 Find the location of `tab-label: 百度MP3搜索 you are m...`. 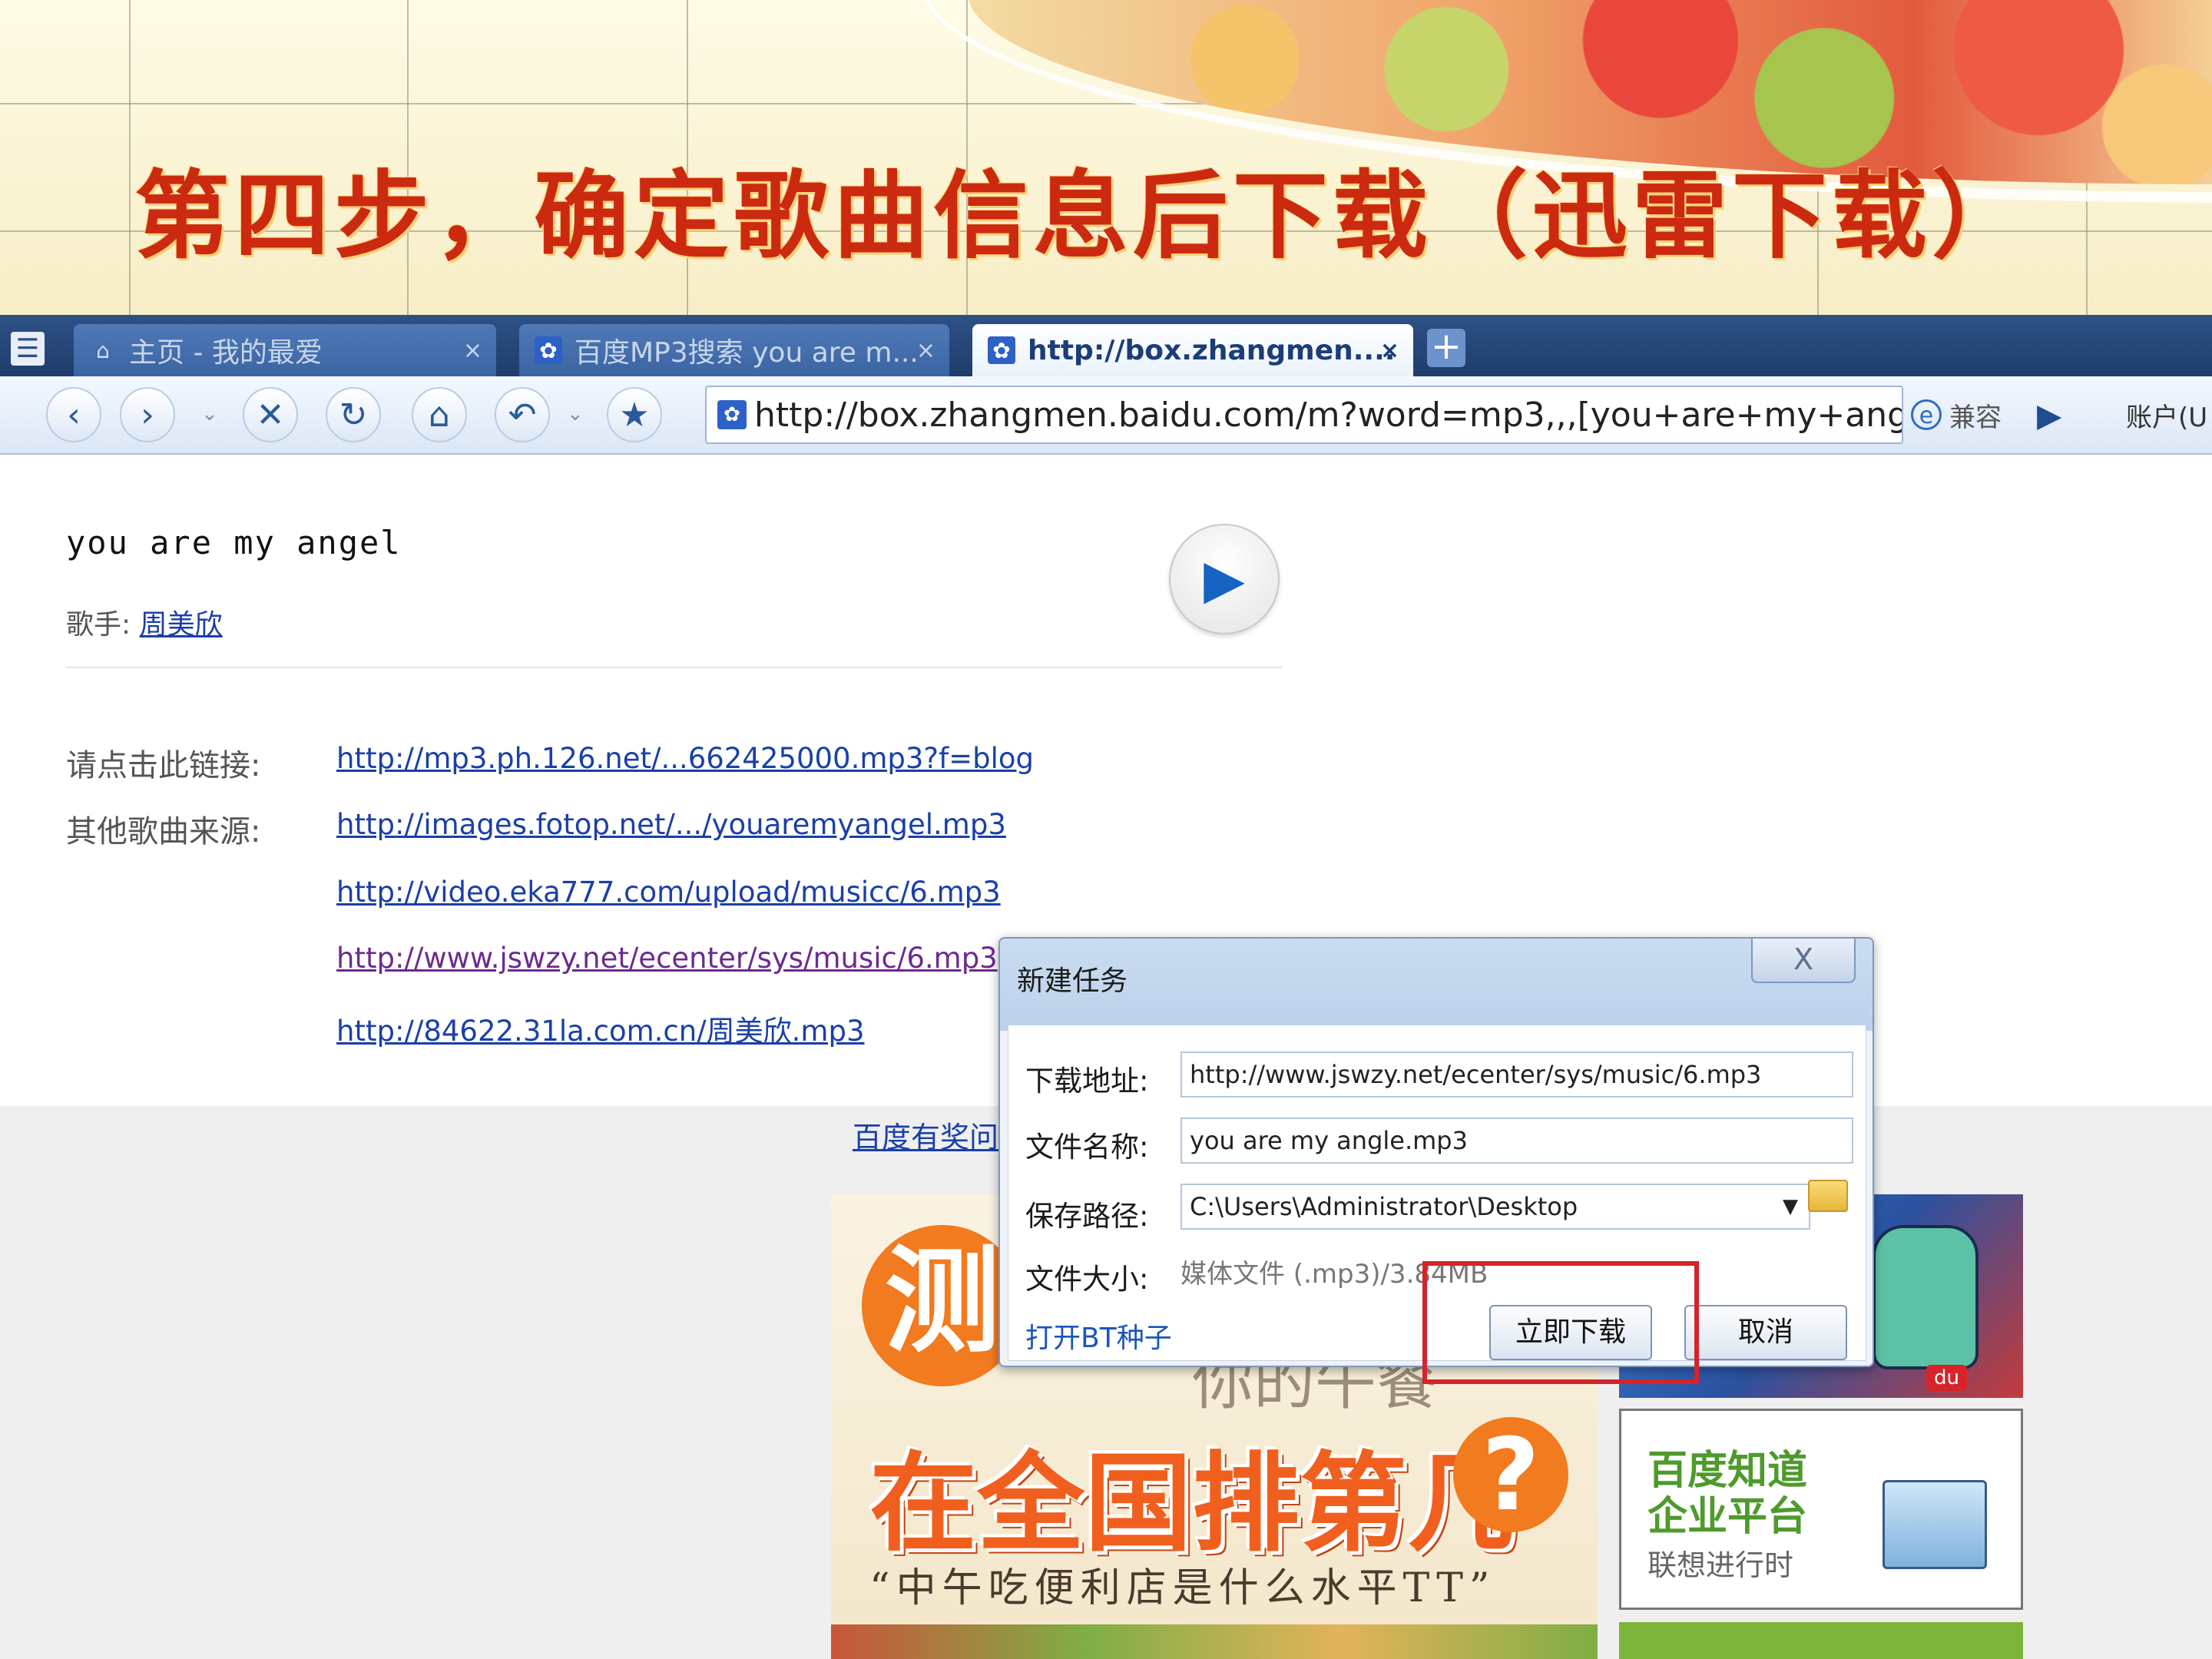

tab-label: 百度MP3搜索 you are m... is located at coordinates (747, 353).